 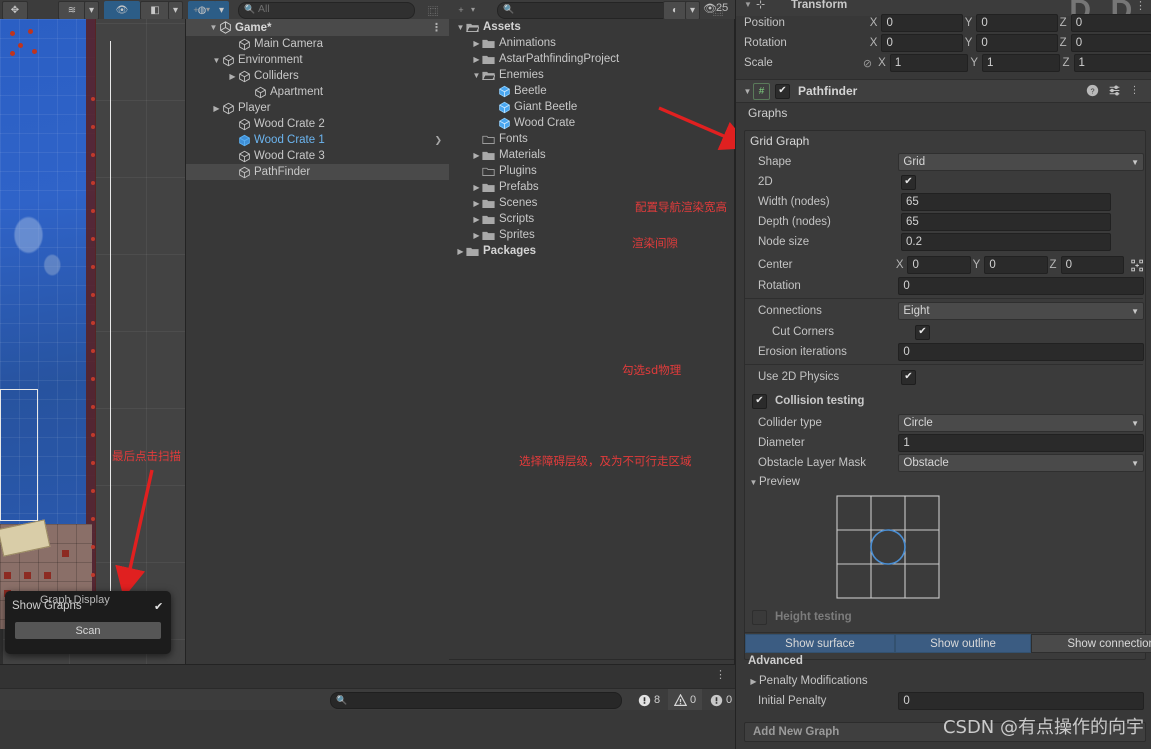 I want to click on project-plus-icon: +, so click(x=461, y=10).